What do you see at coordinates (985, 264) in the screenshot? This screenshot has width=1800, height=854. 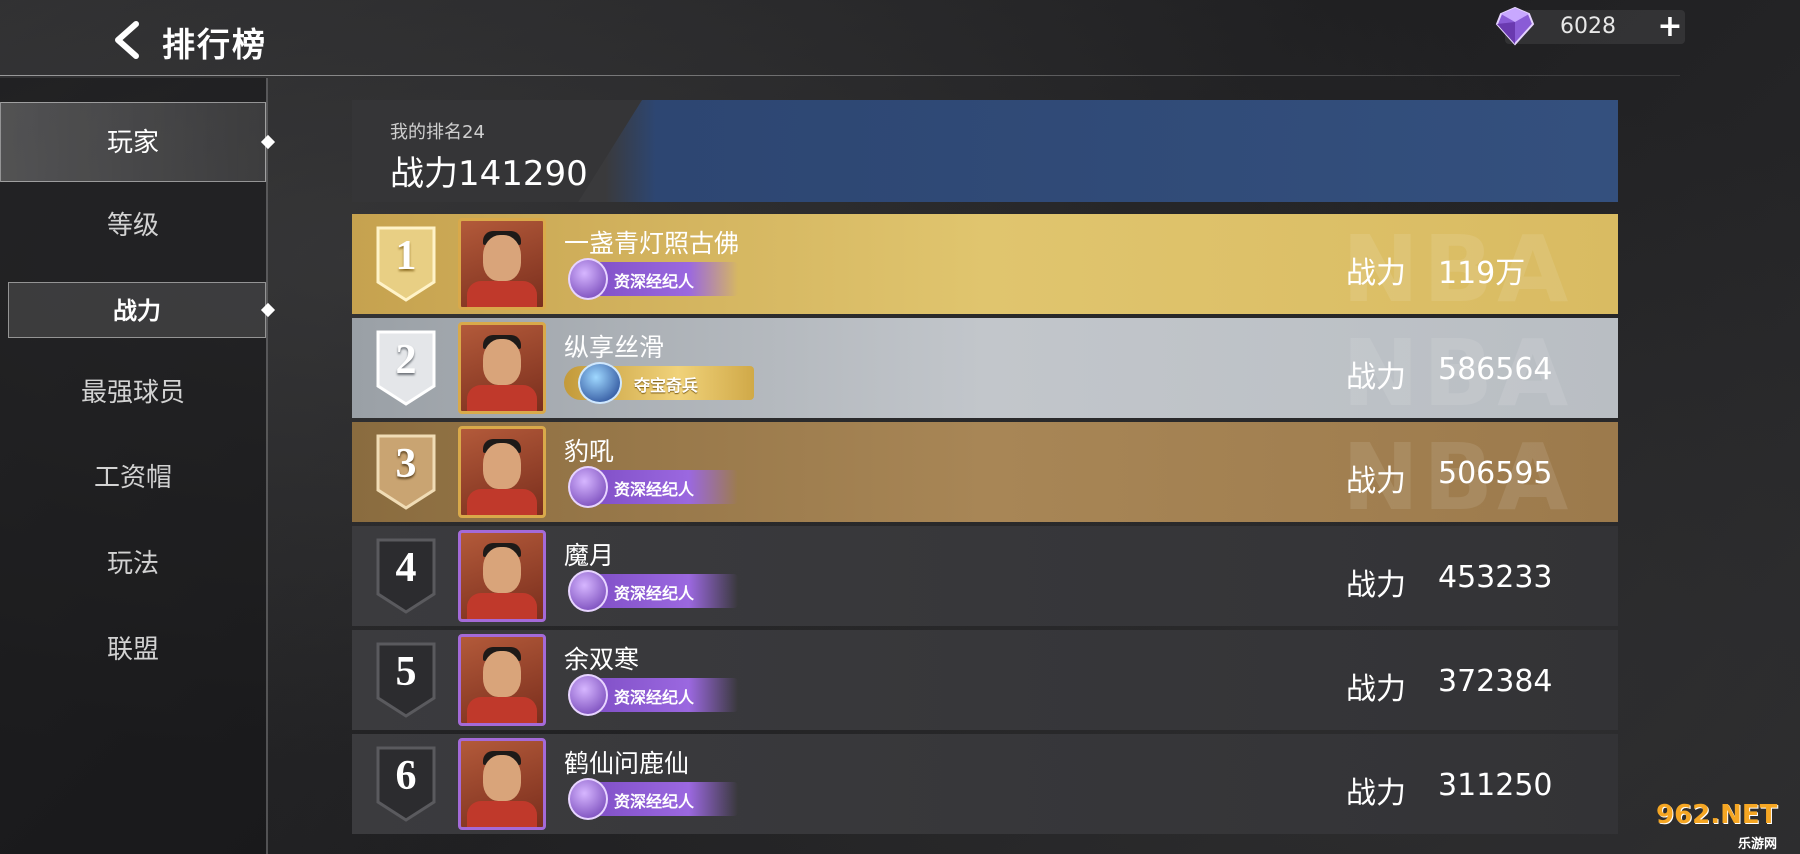 I see `ranking-row: NBA 1 一盏青灯照古佛 资深经纪人 战力 119万` at bounding box center [985, 264].